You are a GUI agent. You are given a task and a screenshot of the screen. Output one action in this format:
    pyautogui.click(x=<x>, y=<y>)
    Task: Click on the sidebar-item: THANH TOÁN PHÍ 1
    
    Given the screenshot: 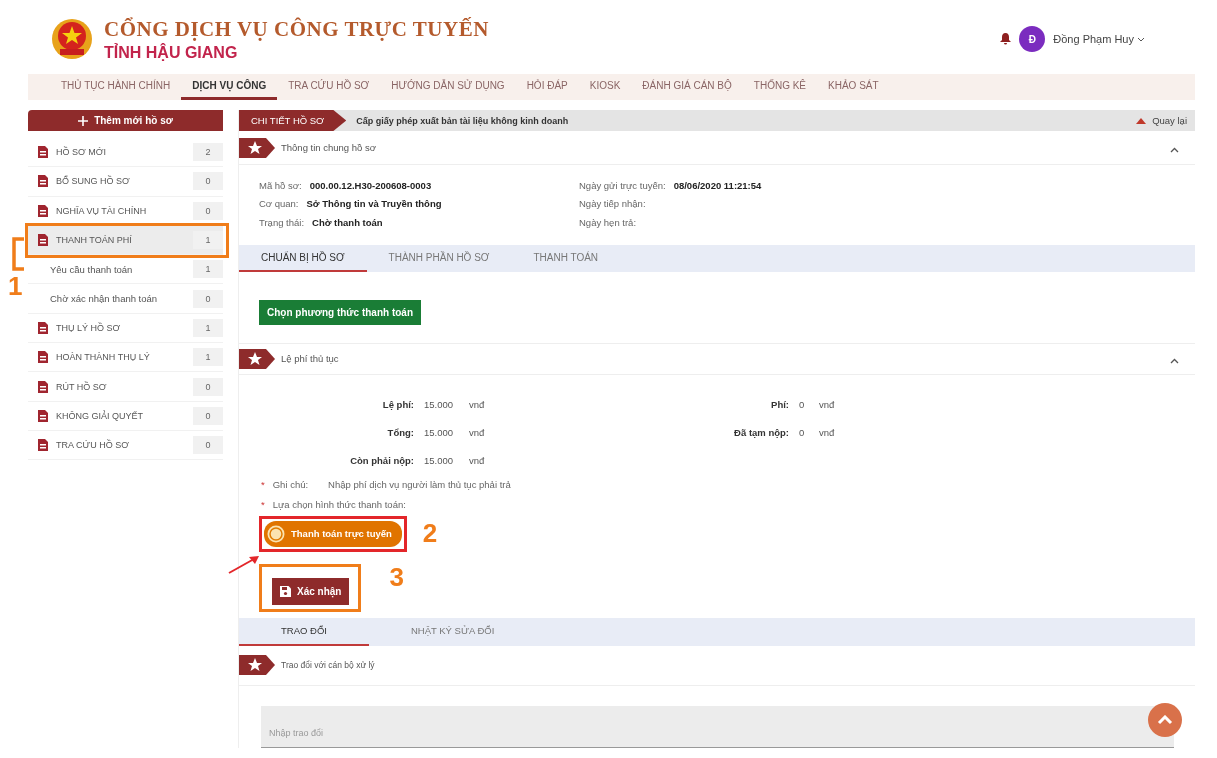 What is the action you would take?
    pyautogui.click(x=125, y=240)
    